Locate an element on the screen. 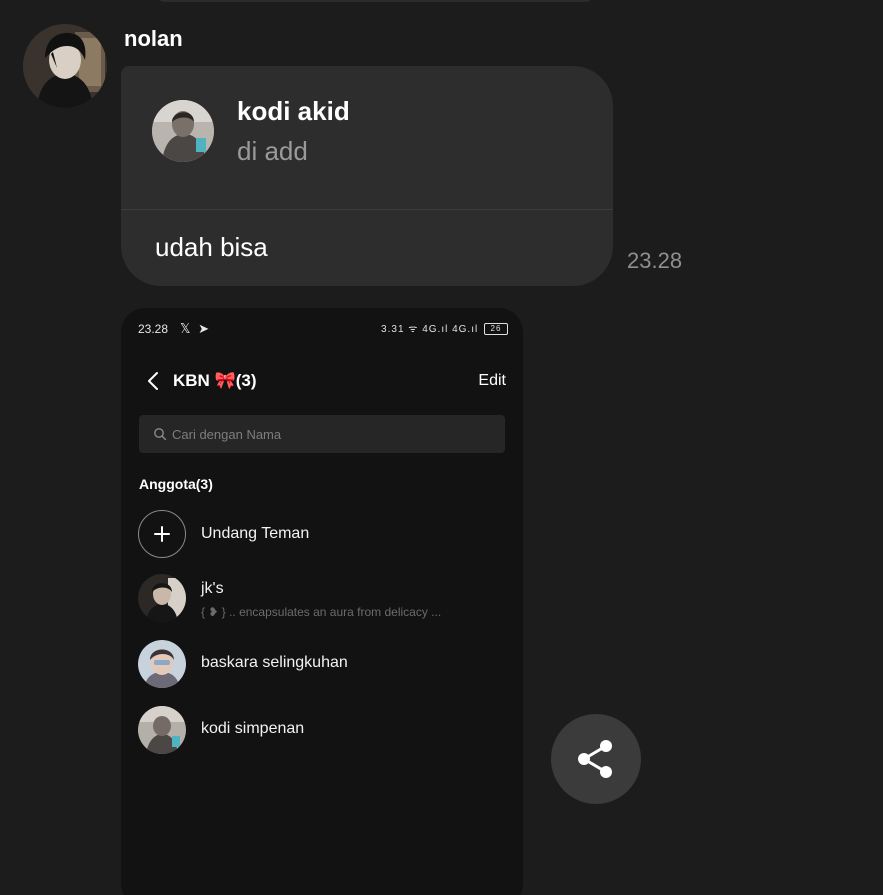 The height and width of the screenshot is (895, 883). contact-name: kodi akid is located at coordinates (293, 111).